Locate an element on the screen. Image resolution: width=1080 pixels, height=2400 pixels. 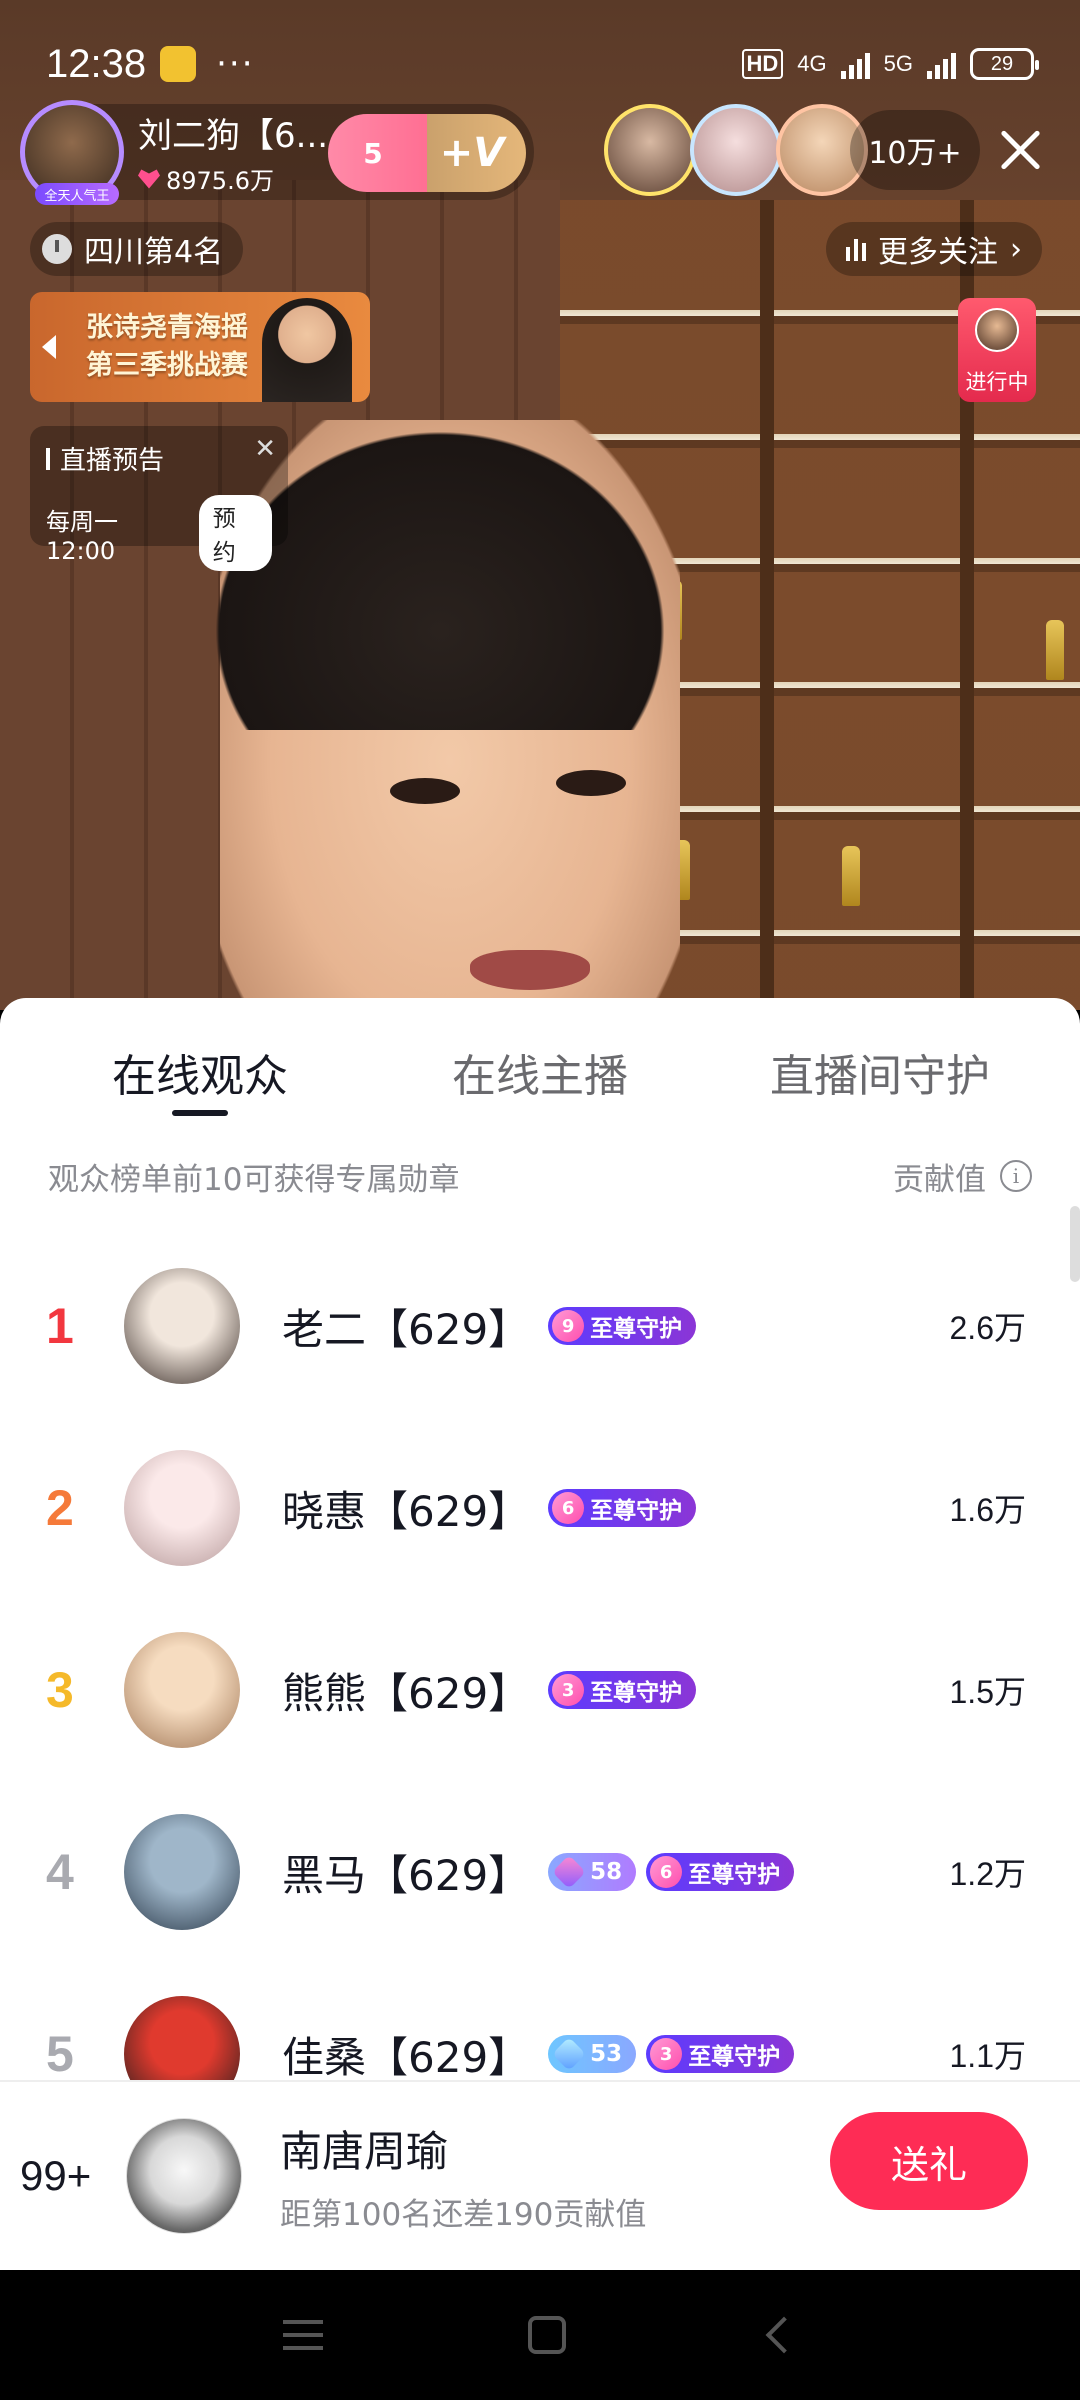
event-title-line2: 第三季挑战赛 is located at coordinates (167, 365).